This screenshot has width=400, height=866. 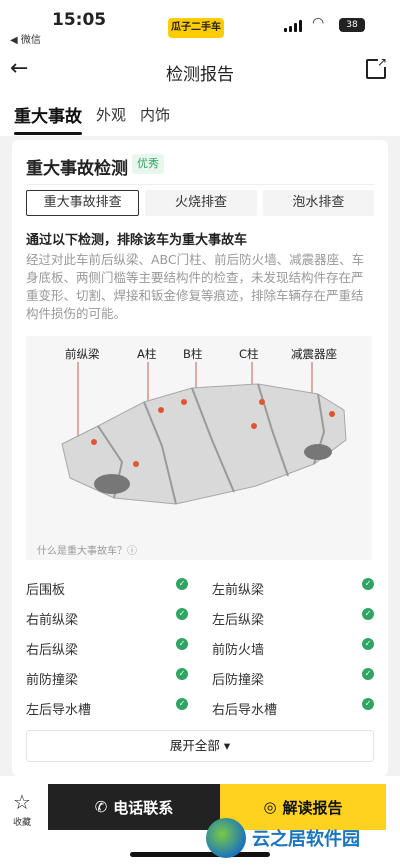 I want to click on app-brand-badge: 瓜子二手车, so click(x=196, y=28).